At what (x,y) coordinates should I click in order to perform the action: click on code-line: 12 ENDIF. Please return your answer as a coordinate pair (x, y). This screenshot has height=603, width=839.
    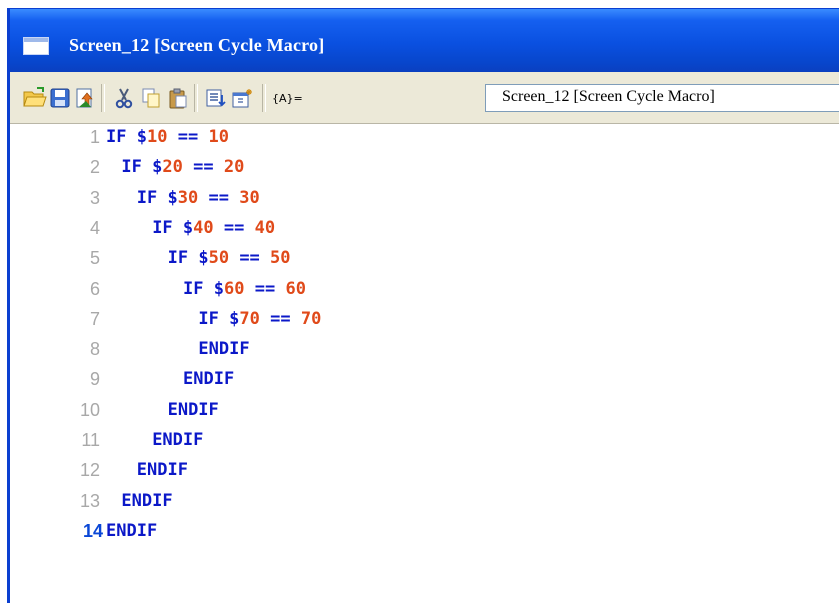
    Looking at the image, I should click on (420, 475).